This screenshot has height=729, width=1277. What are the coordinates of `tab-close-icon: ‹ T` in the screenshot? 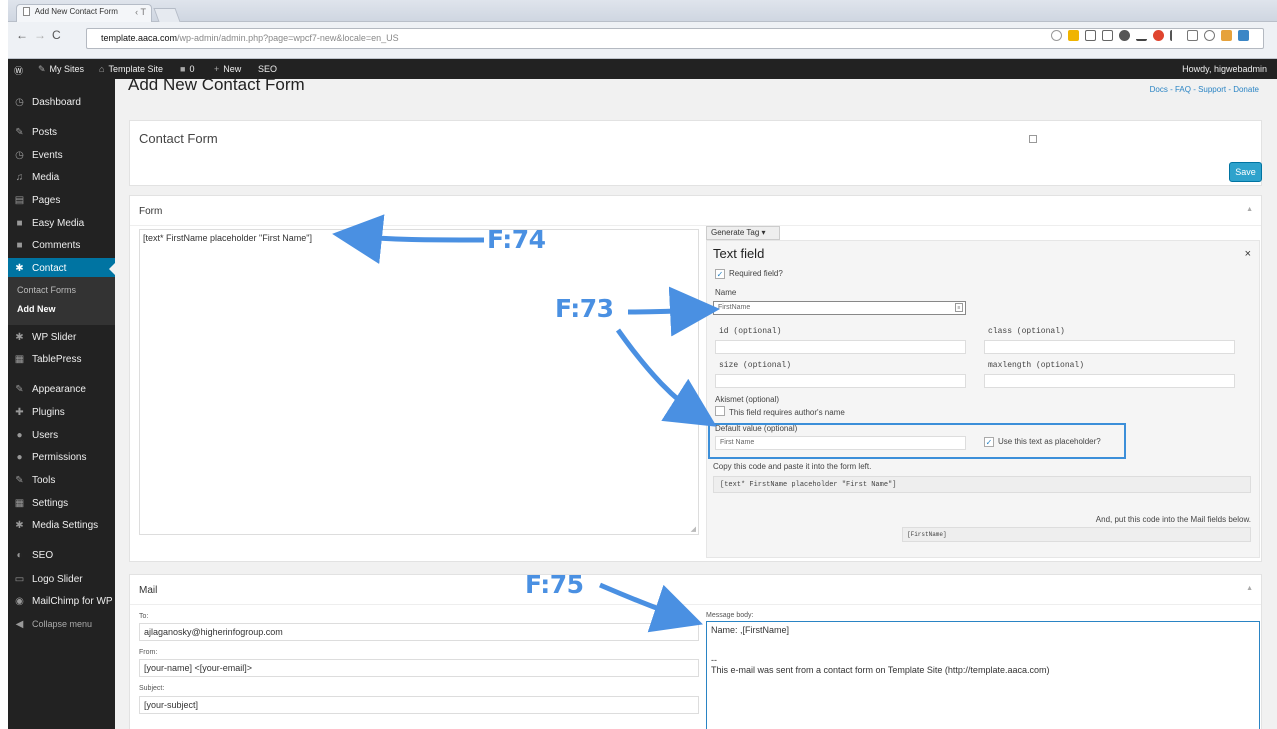 It's located at (140, 12).